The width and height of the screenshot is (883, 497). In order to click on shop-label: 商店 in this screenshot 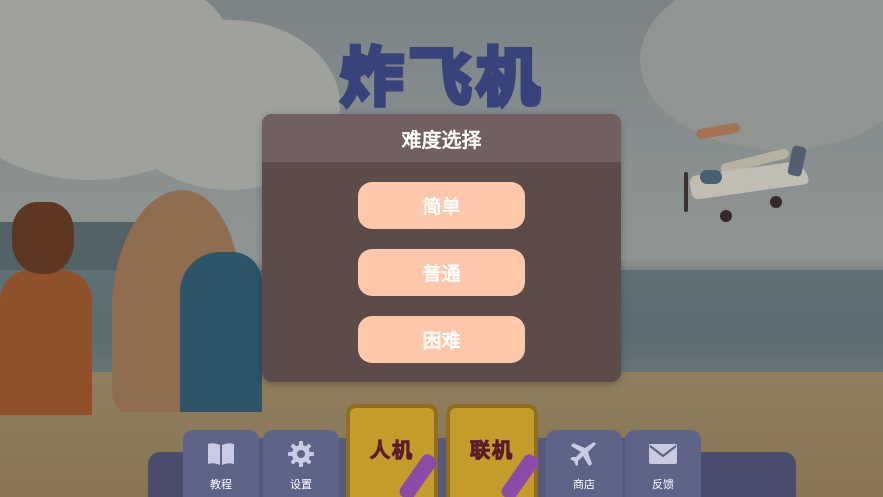, I will do `click(584, 484)`.